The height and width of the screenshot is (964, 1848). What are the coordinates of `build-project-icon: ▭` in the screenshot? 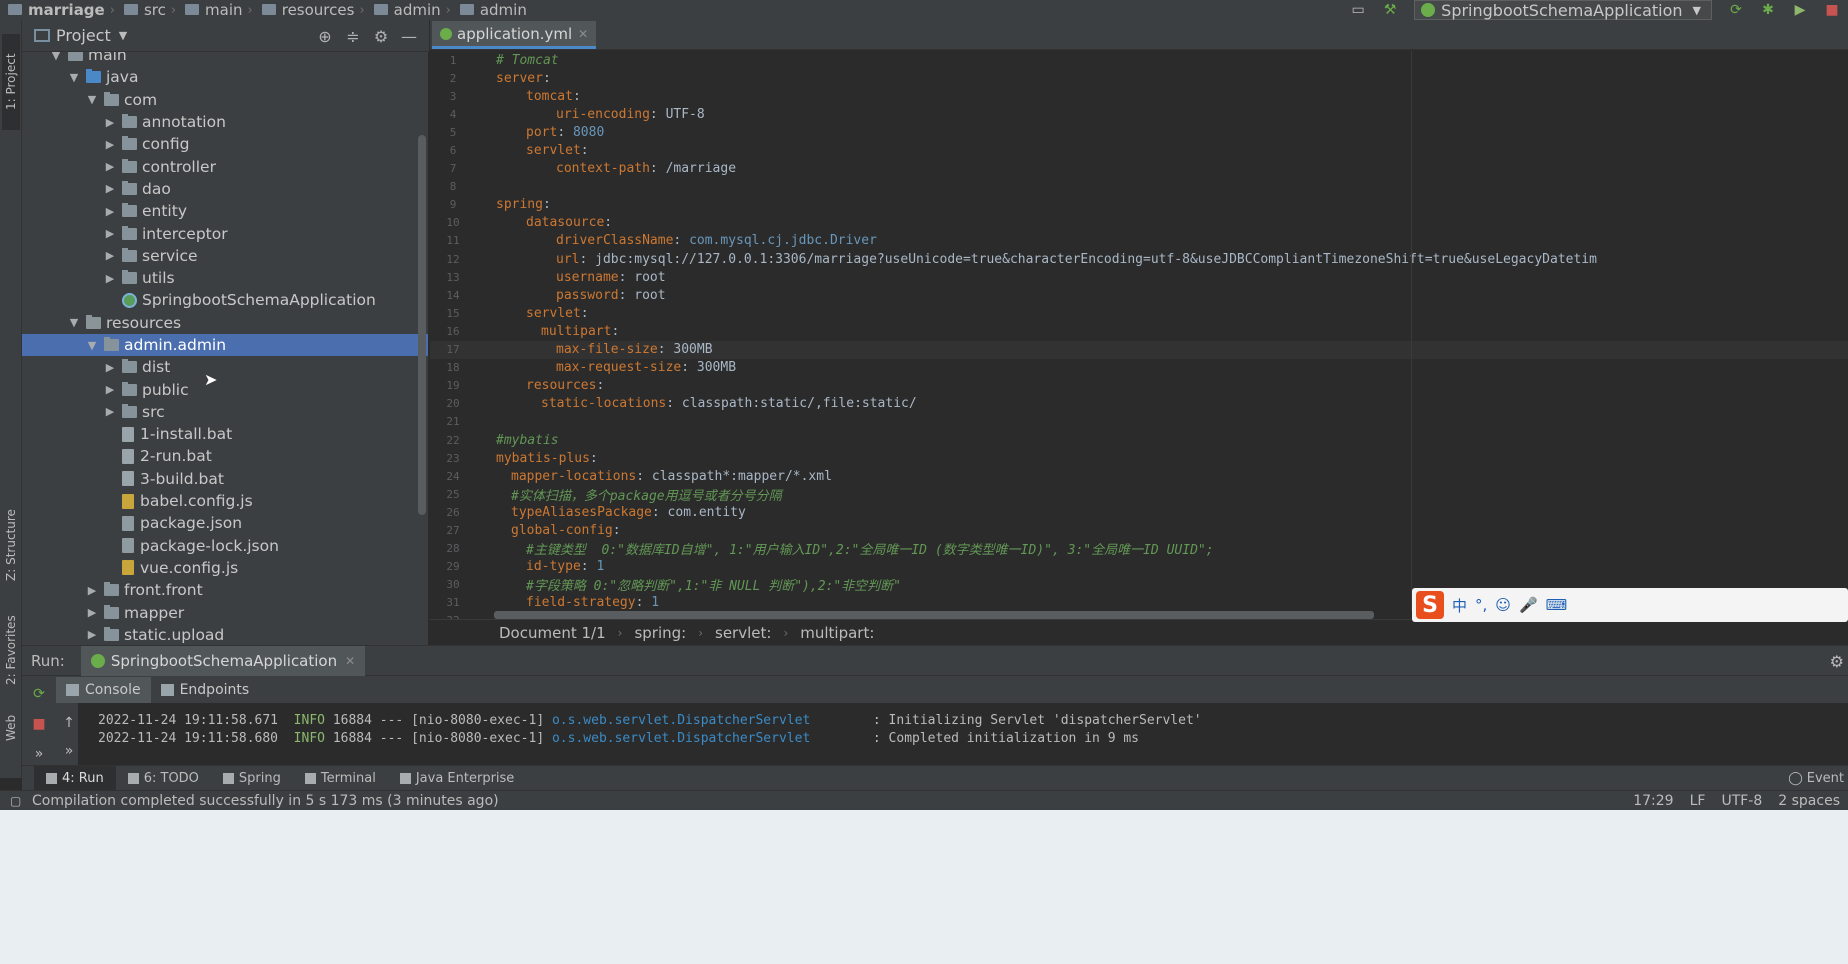 It's located at (1358, 10).